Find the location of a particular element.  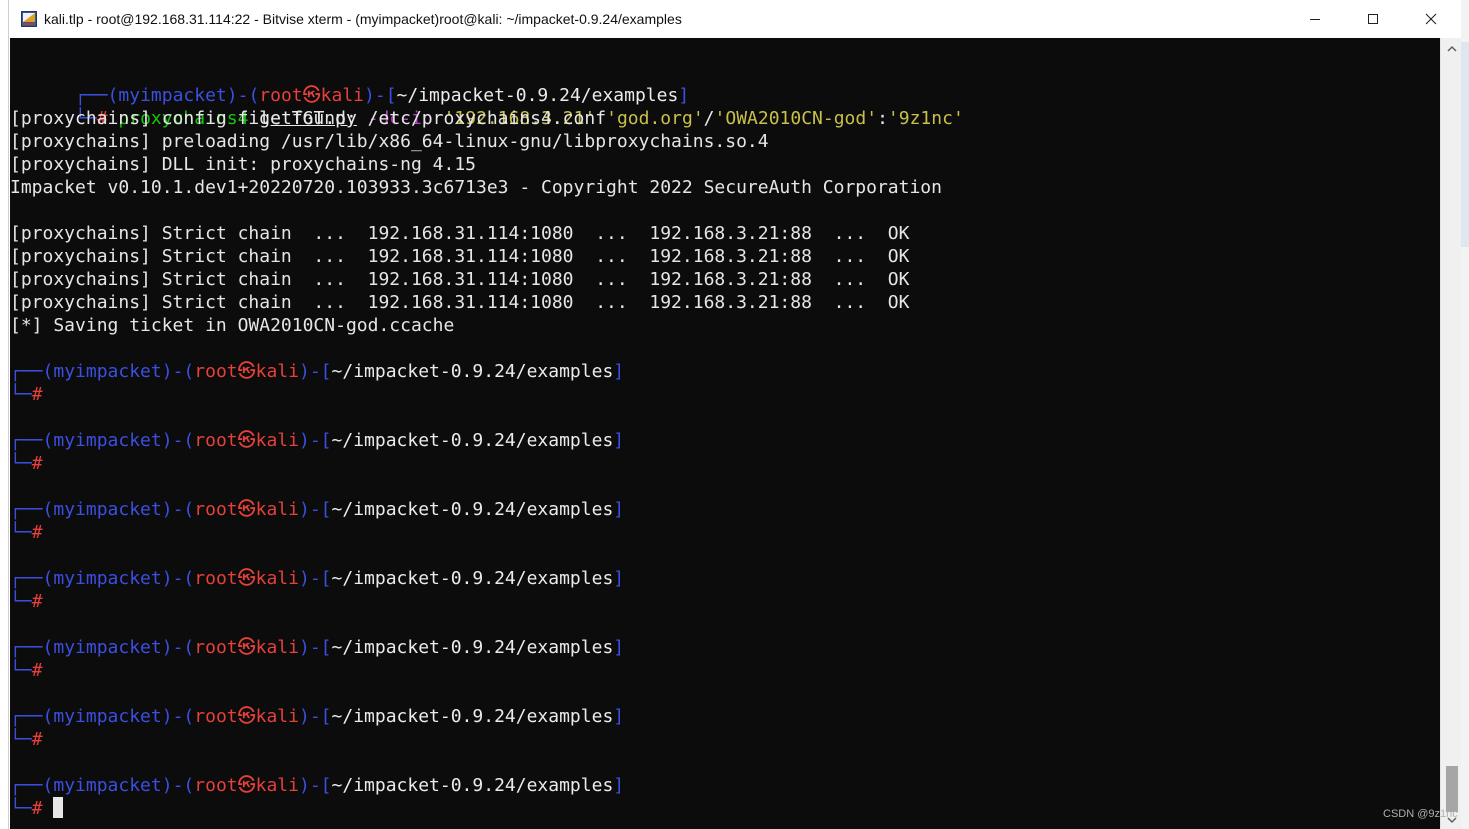

maximize-icon is located at coordinates (1373, 19).